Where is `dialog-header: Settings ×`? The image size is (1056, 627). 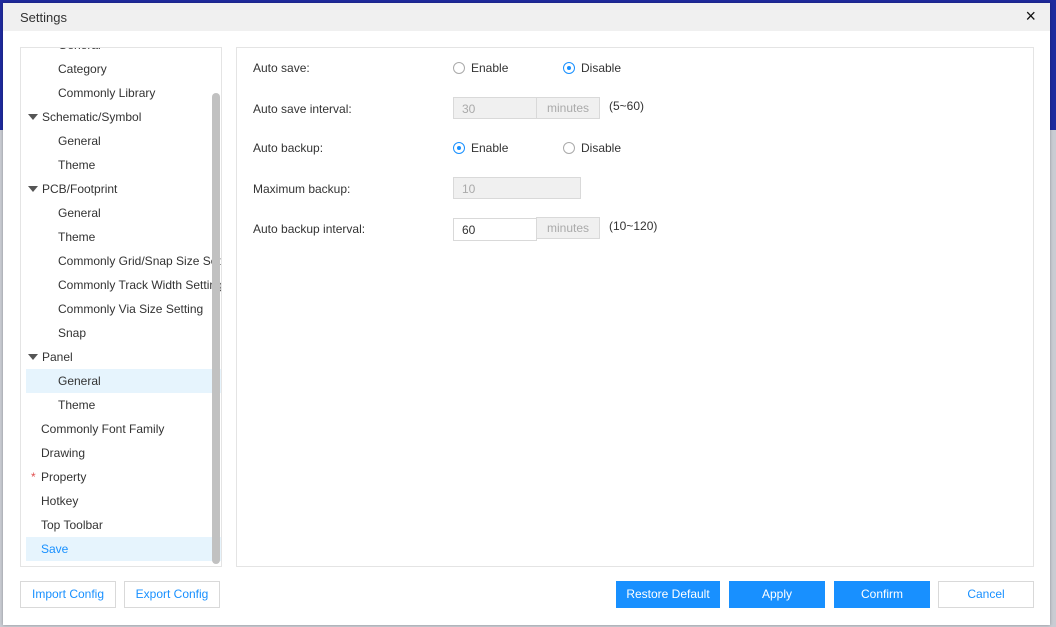 dialog-header: Settings × is located at coordinates (526, 17).